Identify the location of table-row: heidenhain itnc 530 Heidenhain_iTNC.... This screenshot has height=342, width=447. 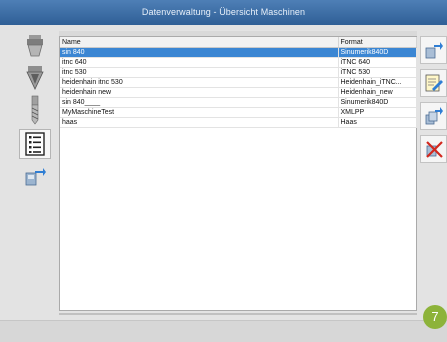
(238, 82).